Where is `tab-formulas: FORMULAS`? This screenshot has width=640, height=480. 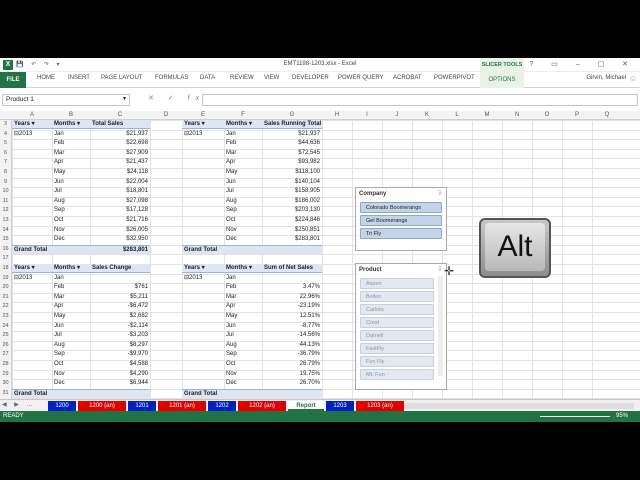
tab-formulas: FORMULAS is located at coordinates (171, 78).